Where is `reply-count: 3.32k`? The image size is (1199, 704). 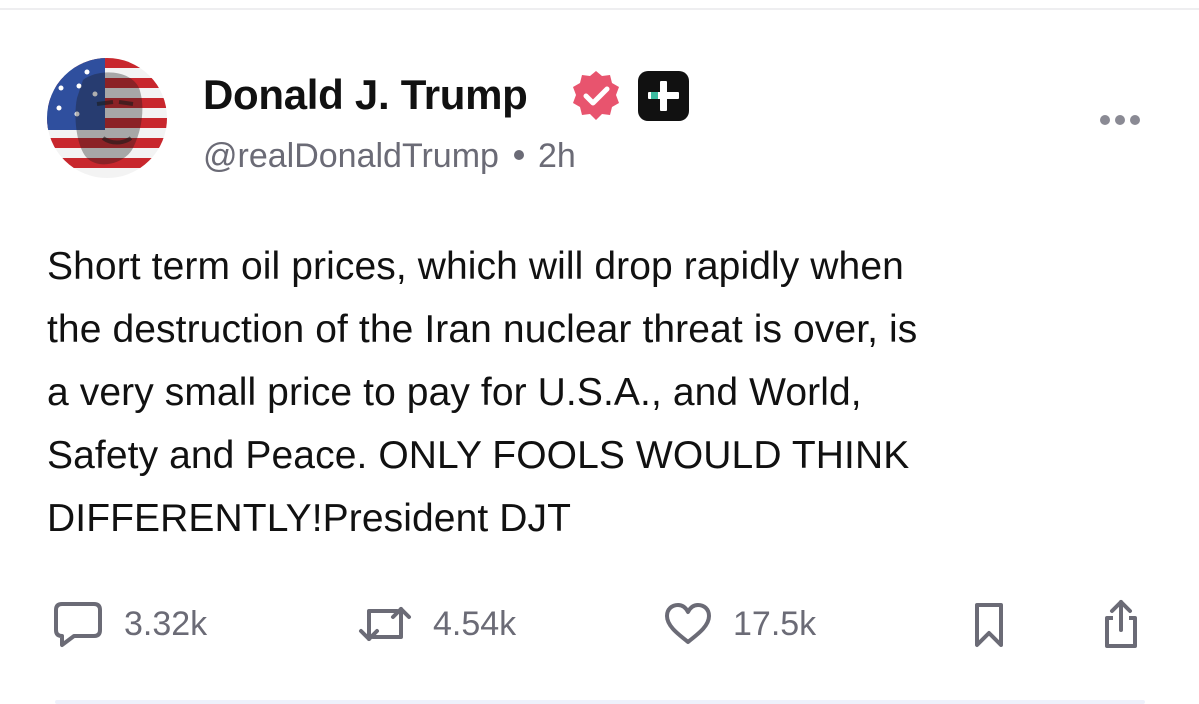
reply-count: 3.32k is located at coordinates (166, 623).